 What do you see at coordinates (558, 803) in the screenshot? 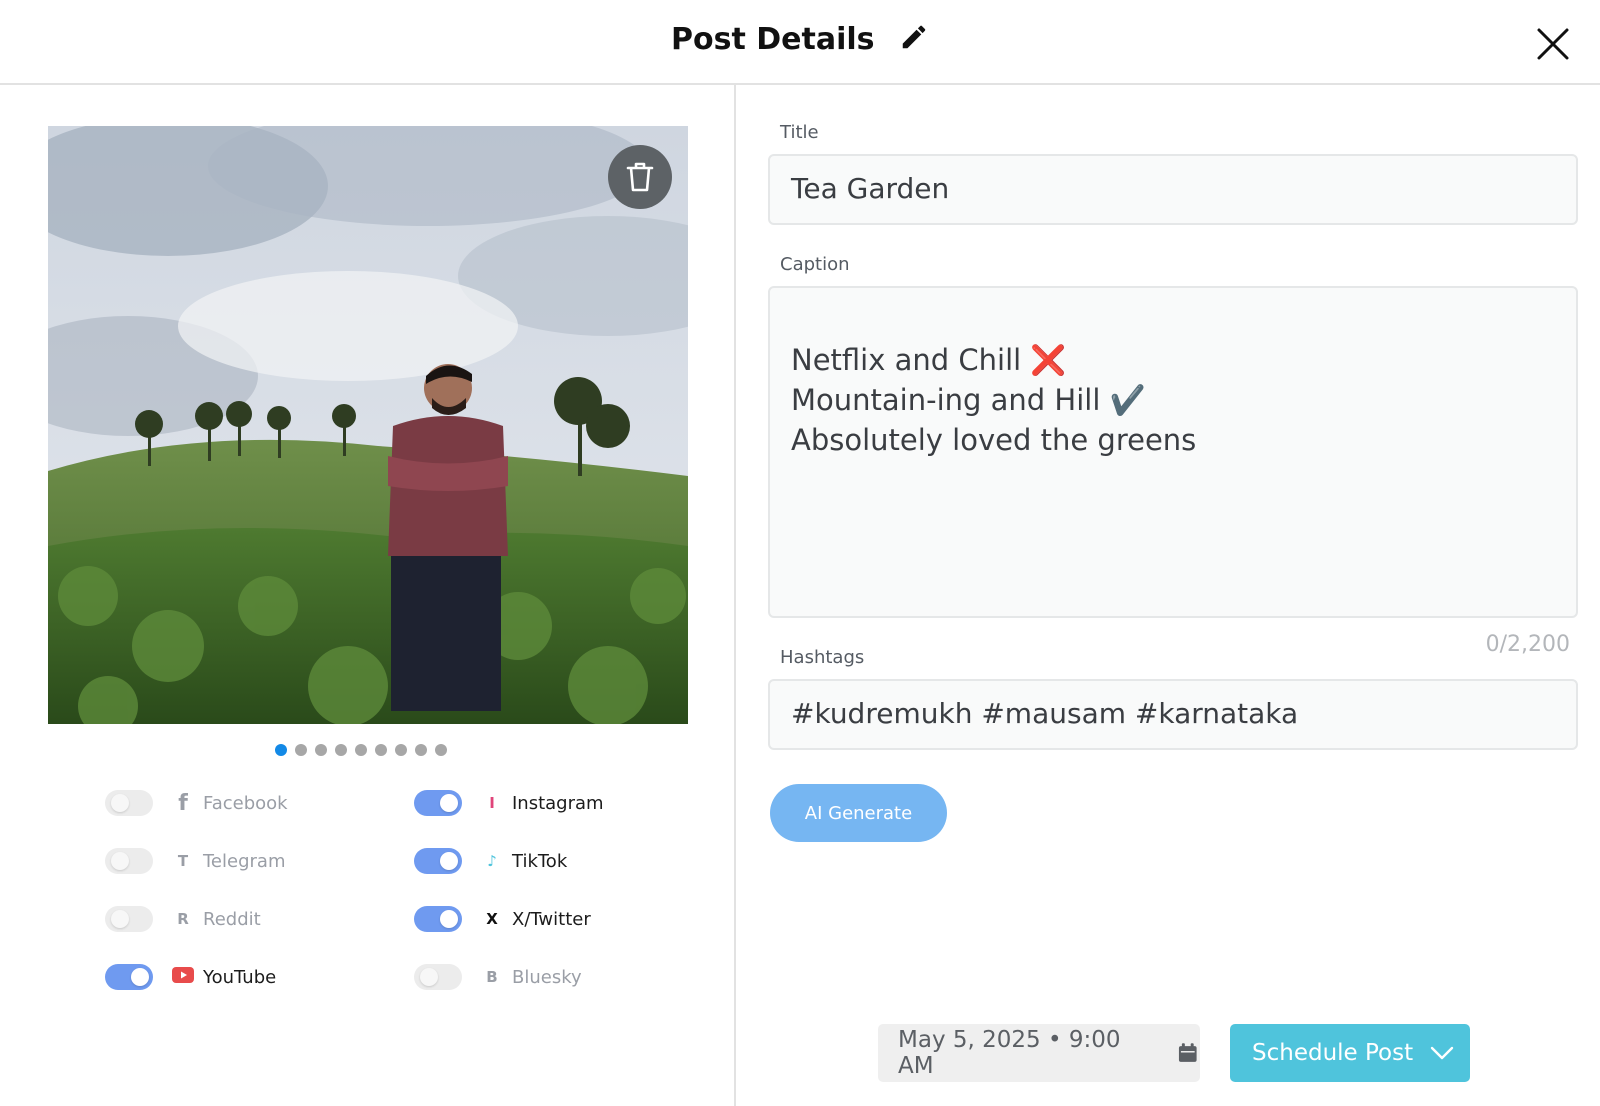
I see `platform-label: Instagram` at bounding box center [558, 803].